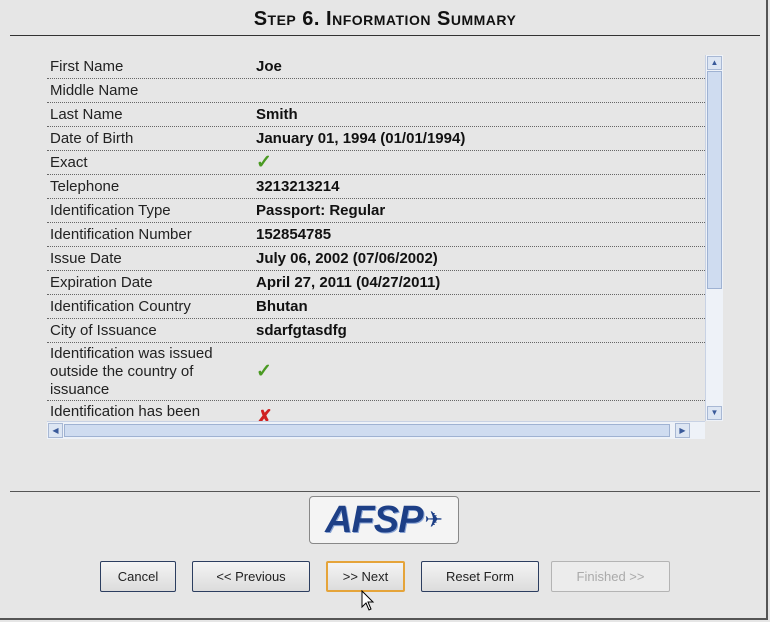  What do you see at coordinates (298, 186) in the screenshot?
I see `row-value: 3213213214` at bounding box center [298, 186].